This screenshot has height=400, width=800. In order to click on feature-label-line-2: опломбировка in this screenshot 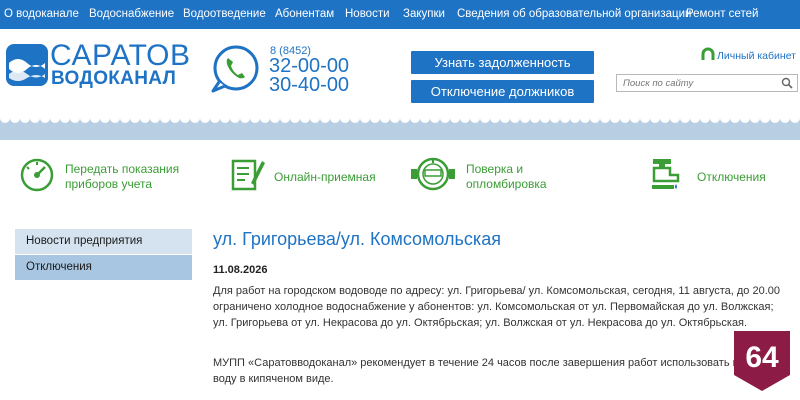, I will do `click(506, 184)`.